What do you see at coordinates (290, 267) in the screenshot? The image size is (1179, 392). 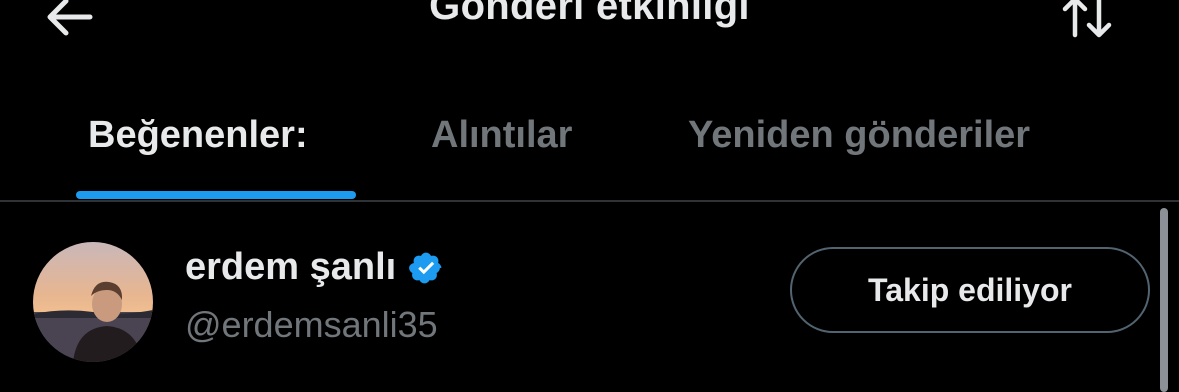 I see `display-name: erdem şanlı` at bounding box center [290, 267].